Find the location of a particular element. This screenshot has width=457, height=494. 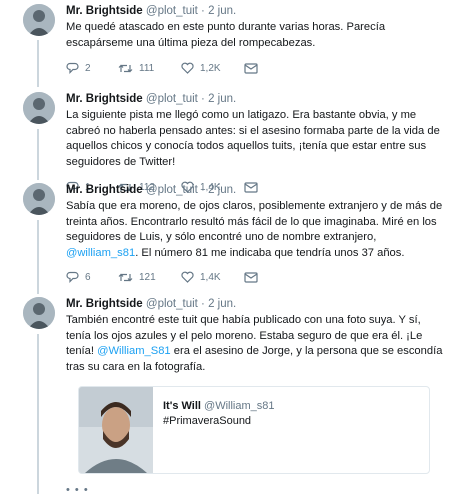

tweet-actions: 6 121 1,4K is located at coordinates (257, 277).